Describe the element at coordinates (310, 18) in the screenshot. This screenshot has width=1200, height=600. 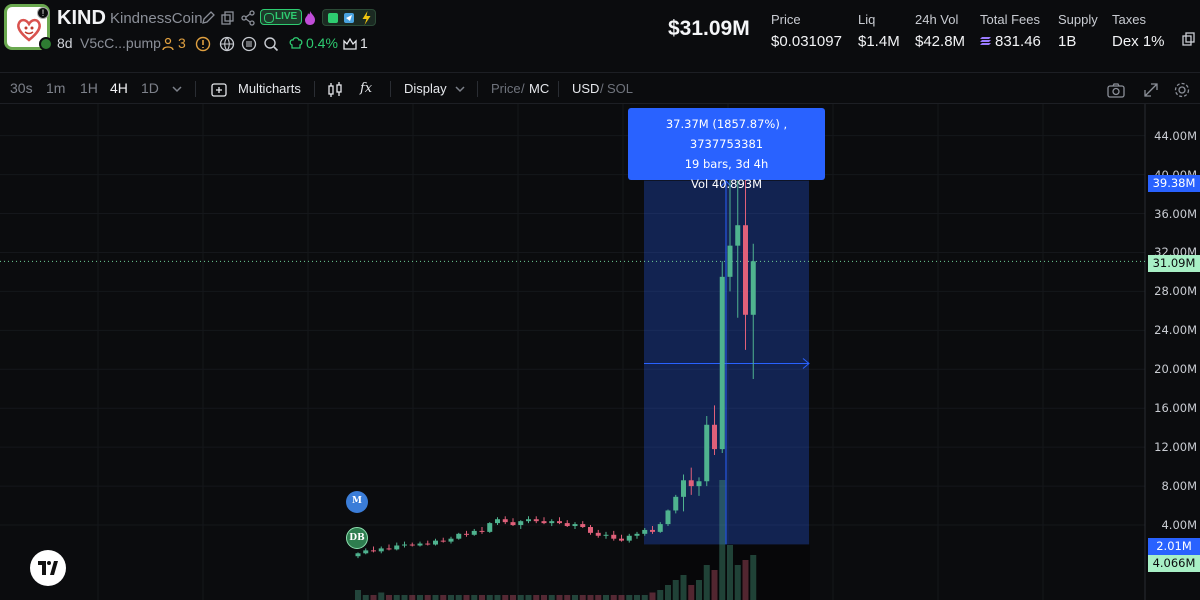
I see `fire-icon` at that location.